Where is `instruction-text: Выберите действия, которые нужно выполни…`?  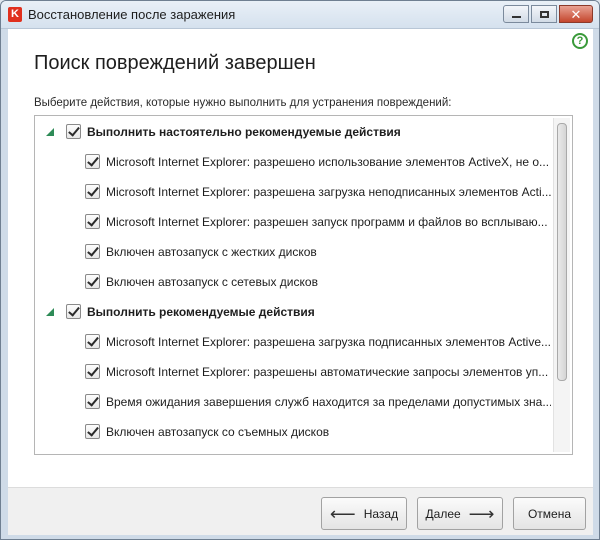 instruction-text: Выберите действия, которые нужно выполни… is located at coordinates (243, 103).